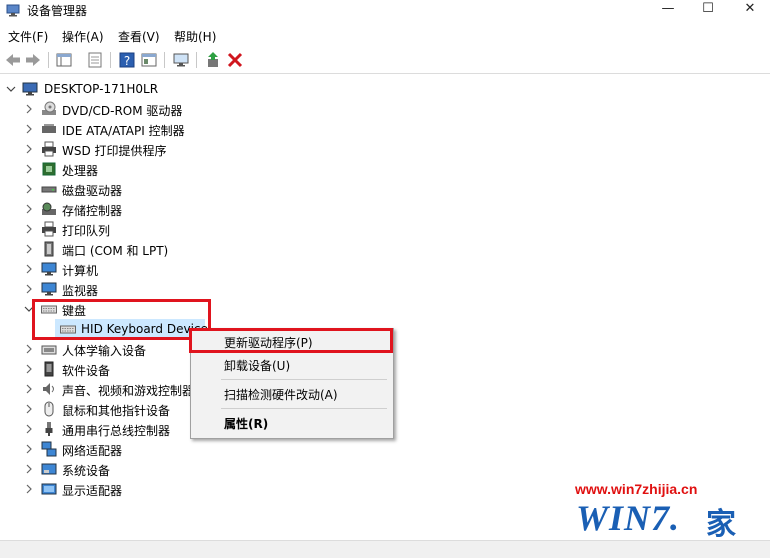  I want to click on tree-item-port: 端口 (COM 和 LPT), so click(150, 249).